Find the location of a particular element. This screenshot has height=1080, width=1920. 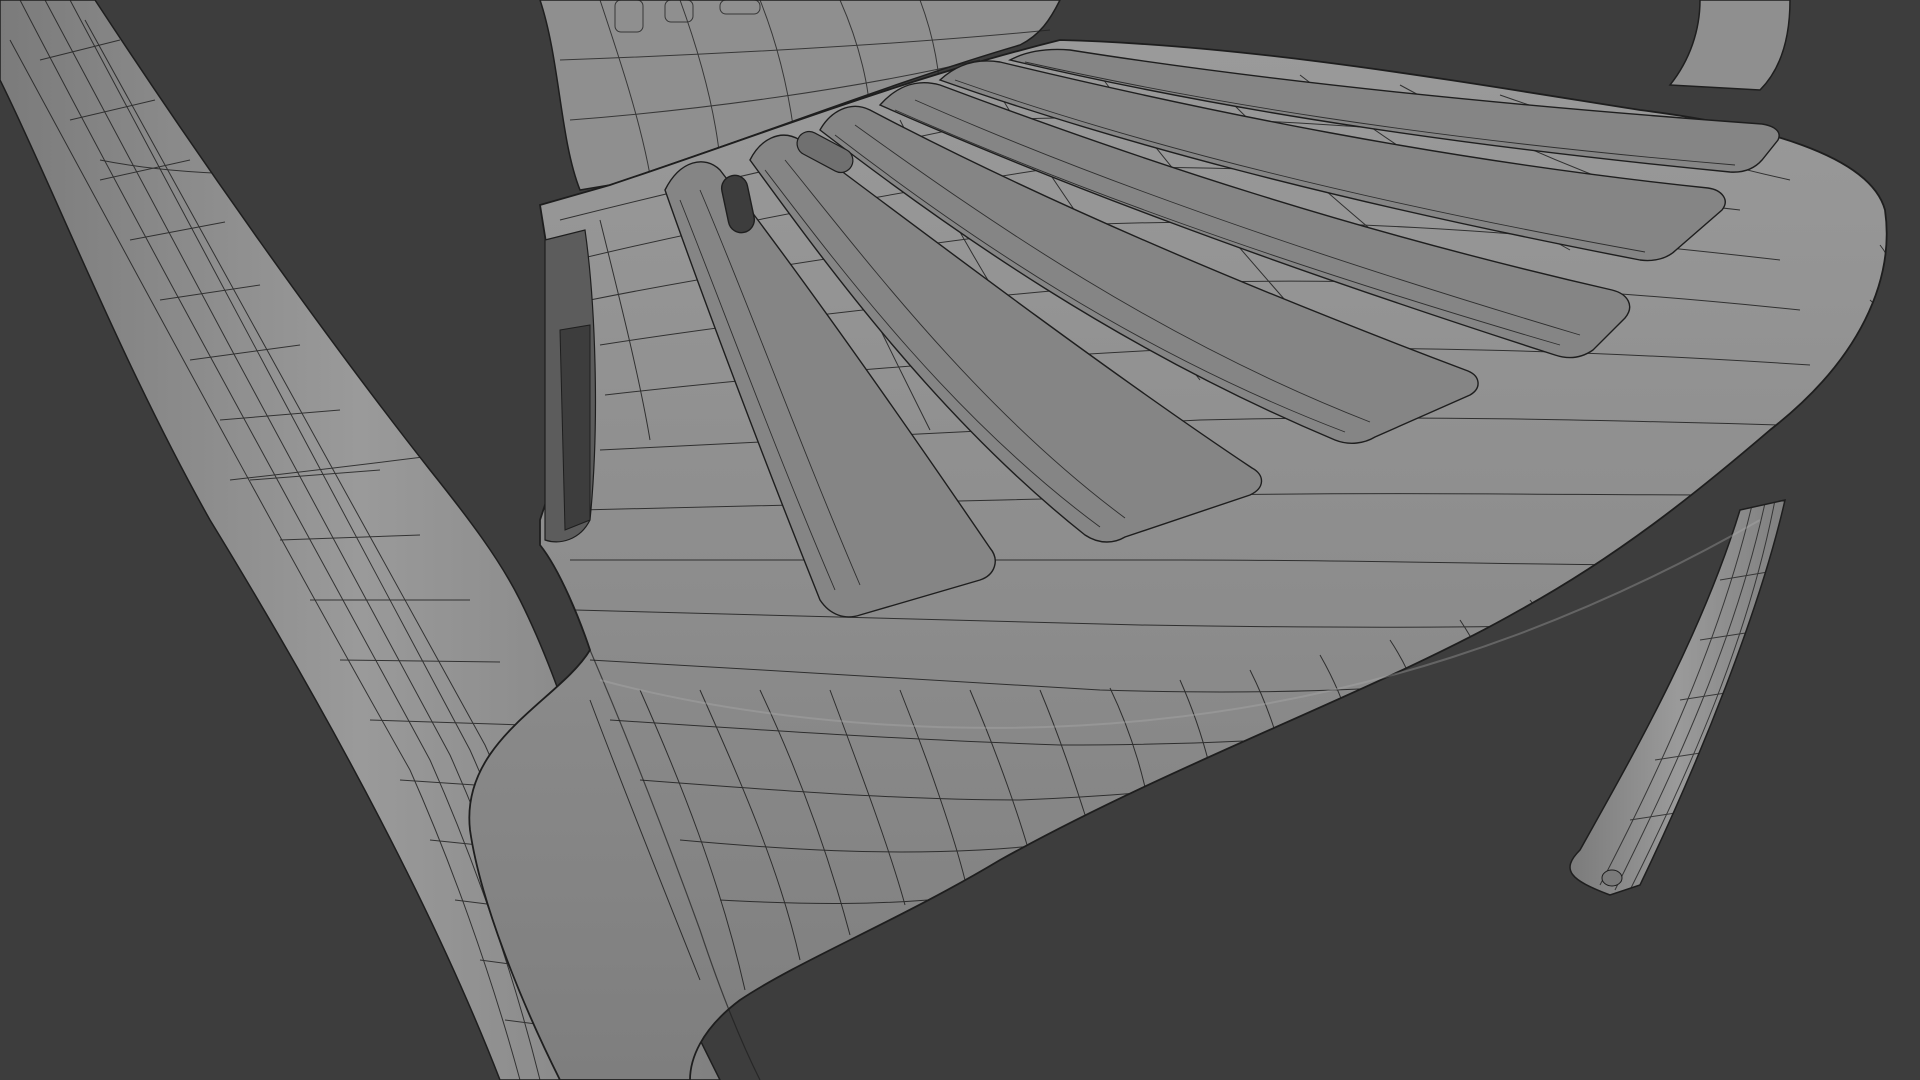

leg-foot-cap is located at coordinates (1612, 878).